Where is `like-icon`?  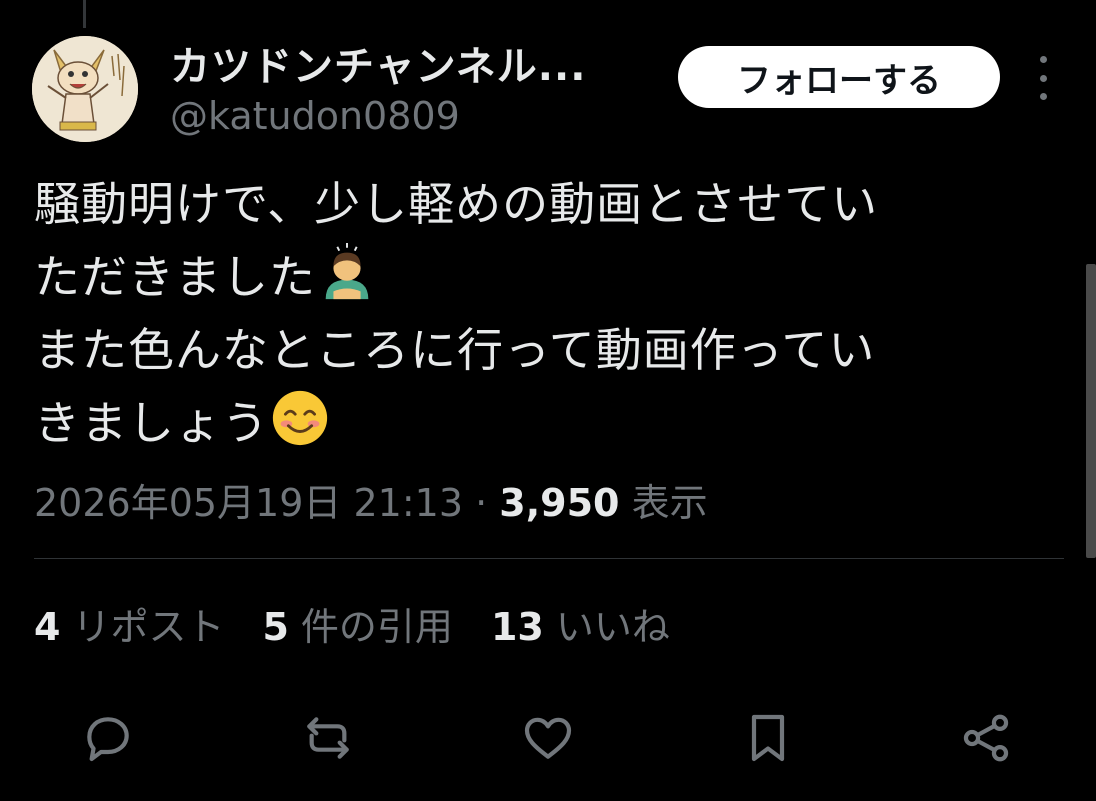 like-icon is located at coordinates (548, 738).